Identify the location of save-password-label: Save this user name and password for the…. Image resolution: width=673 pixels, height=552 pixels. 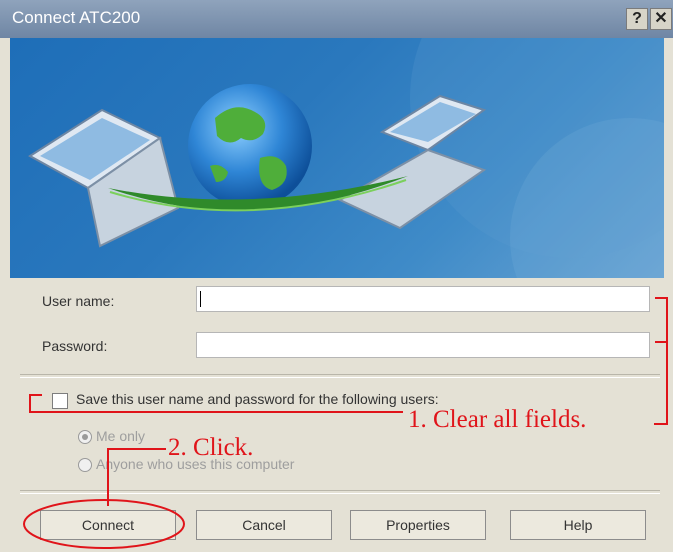
(257, 399).